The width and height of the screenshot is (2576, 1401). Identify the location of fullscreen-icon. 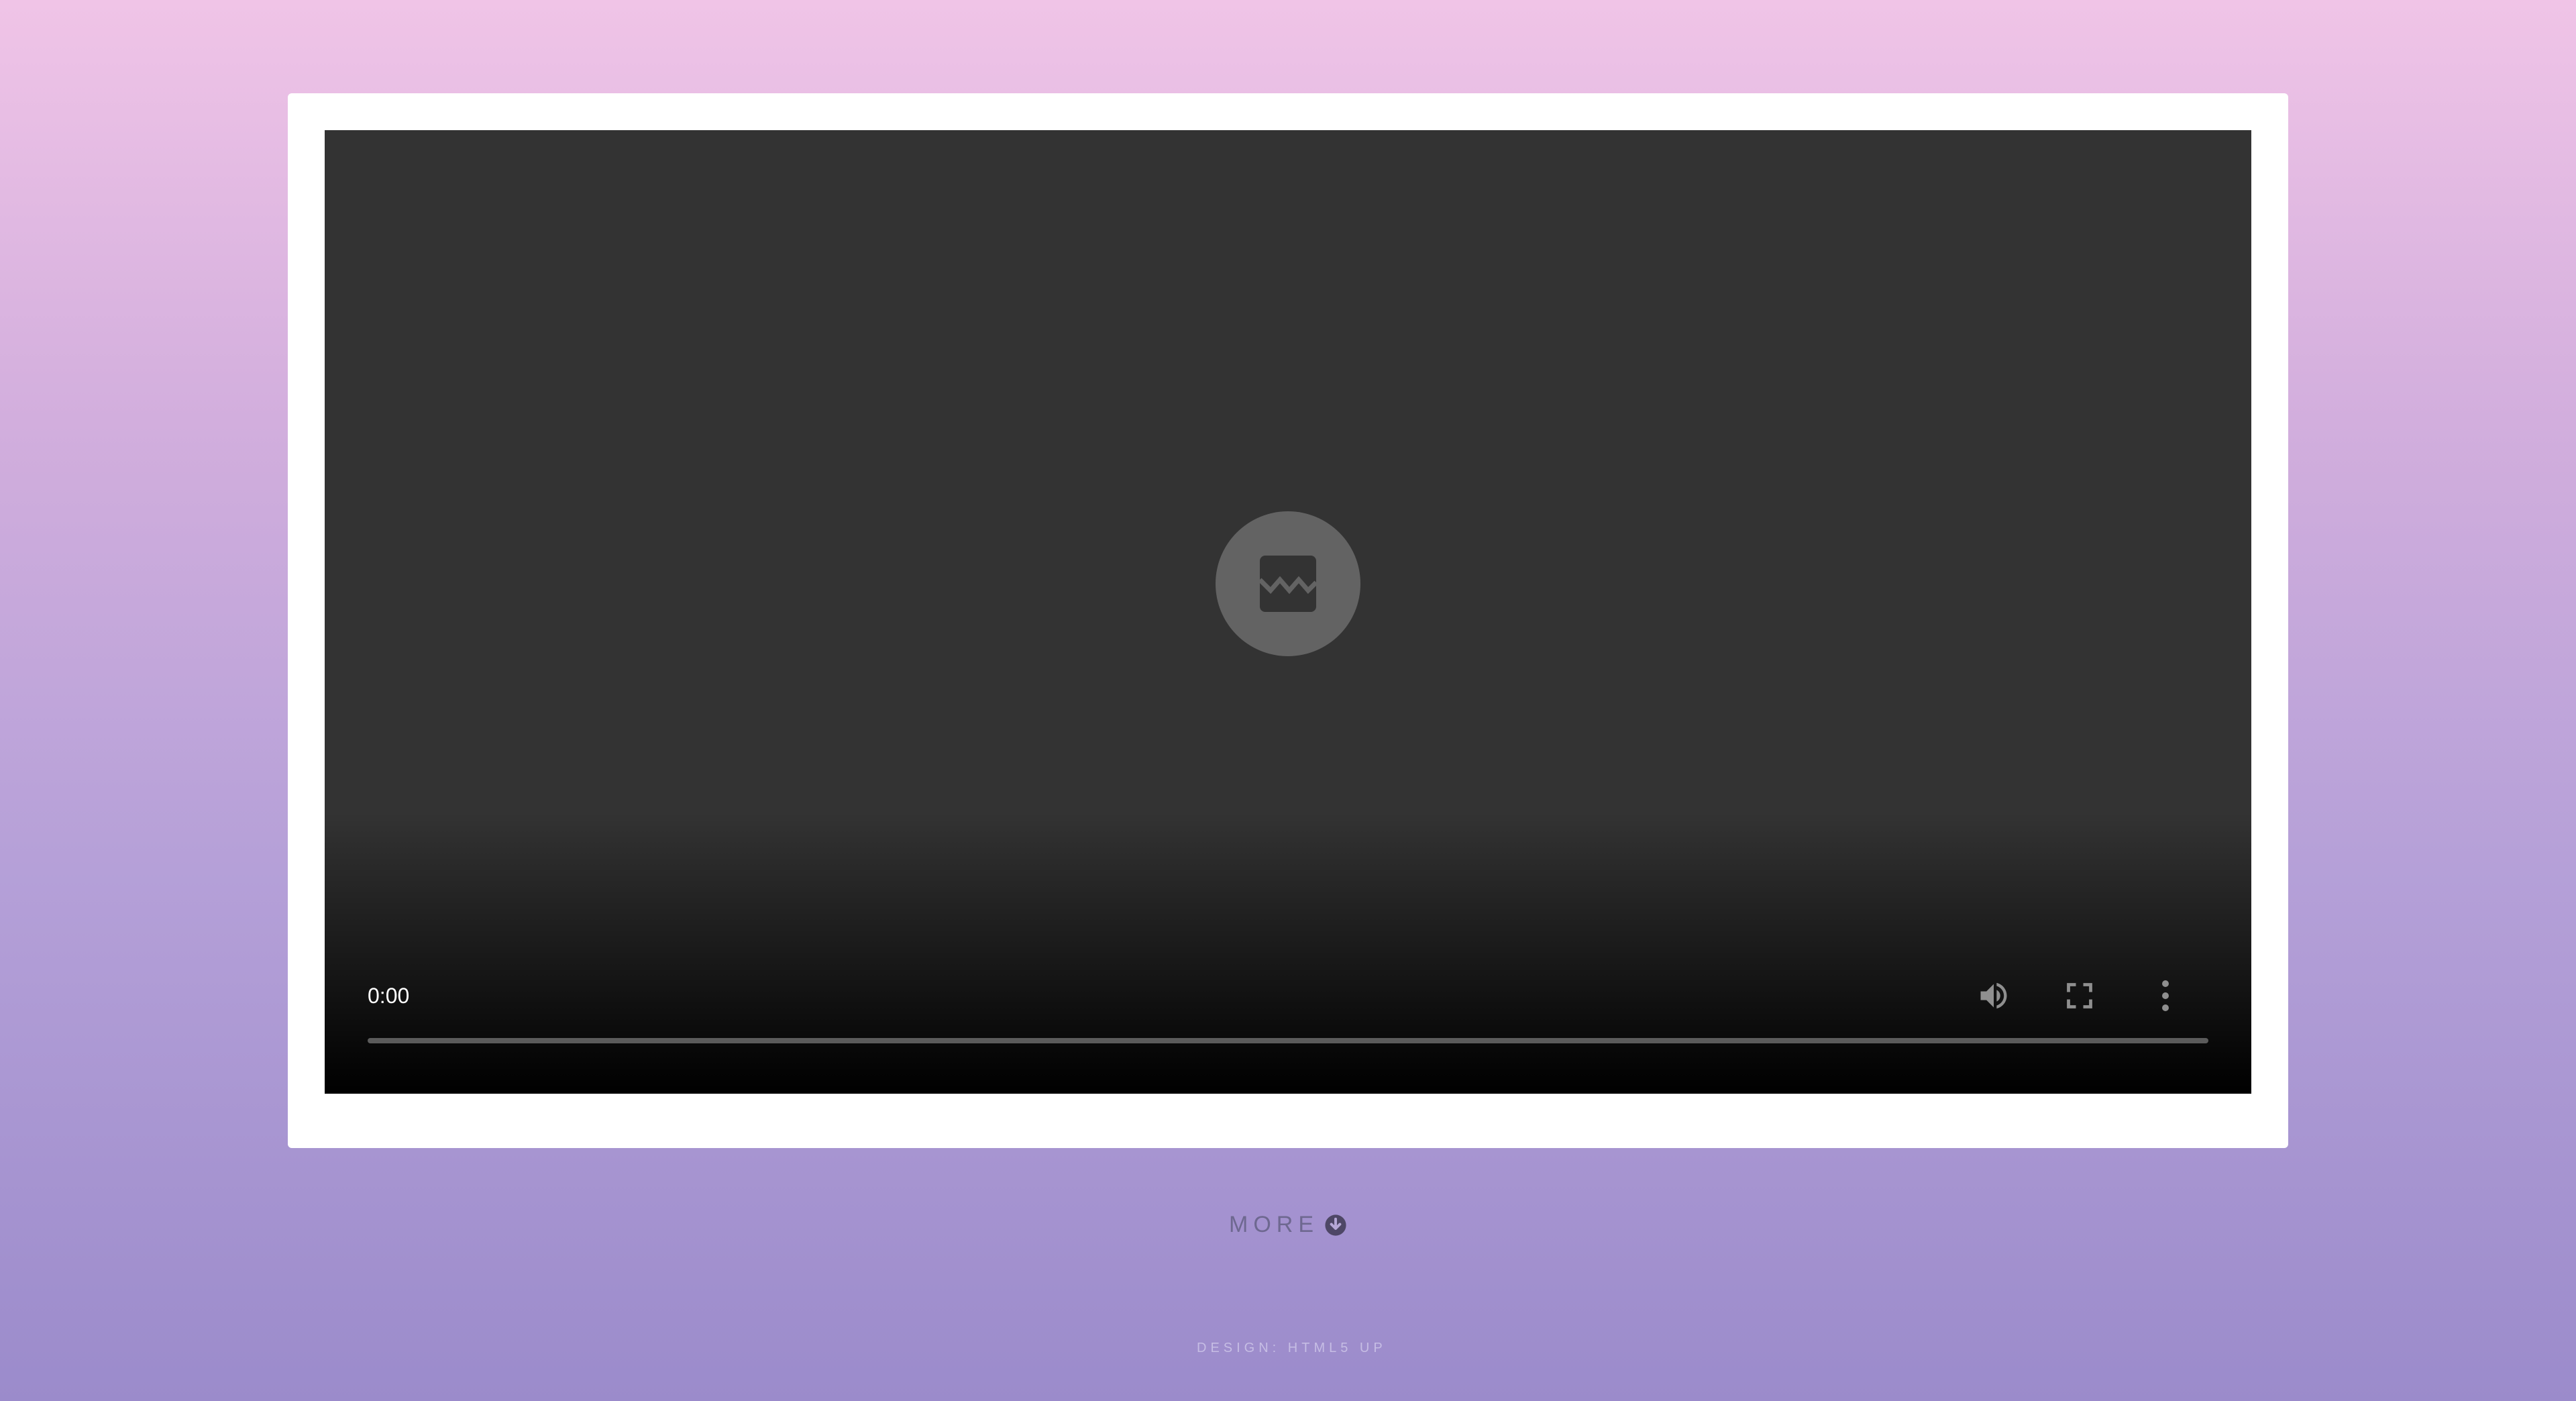
(2079, 995).